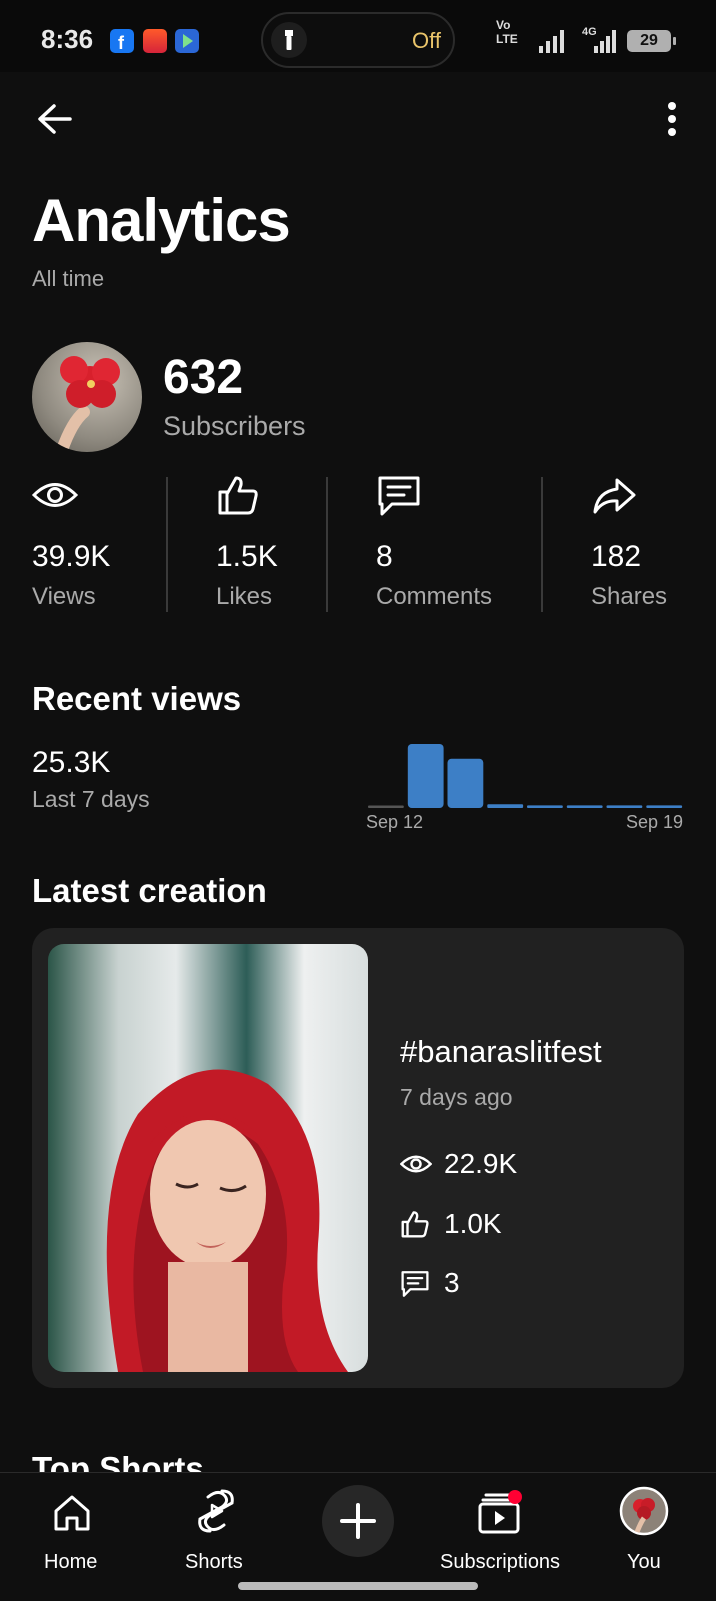 Image resolution: width=716 pixels, height=1601 pixels. What do you see at coordinates (187, 41) in the screenshot?
I see `play-app-icon` at bounding box center [187, 41].